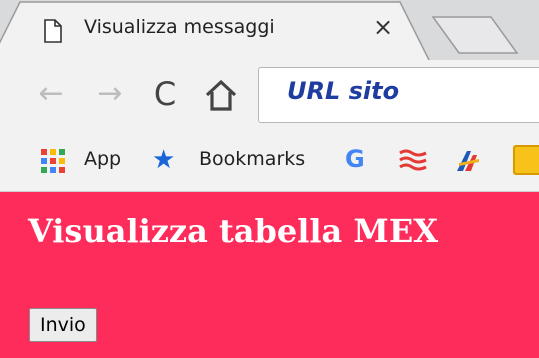 The width and height of the screenshot is (539, 358). What do you see at coordinates (51, 94) in the screenshot?
I see `back-arrow-icon: ←` at bounding box center [51, 94].